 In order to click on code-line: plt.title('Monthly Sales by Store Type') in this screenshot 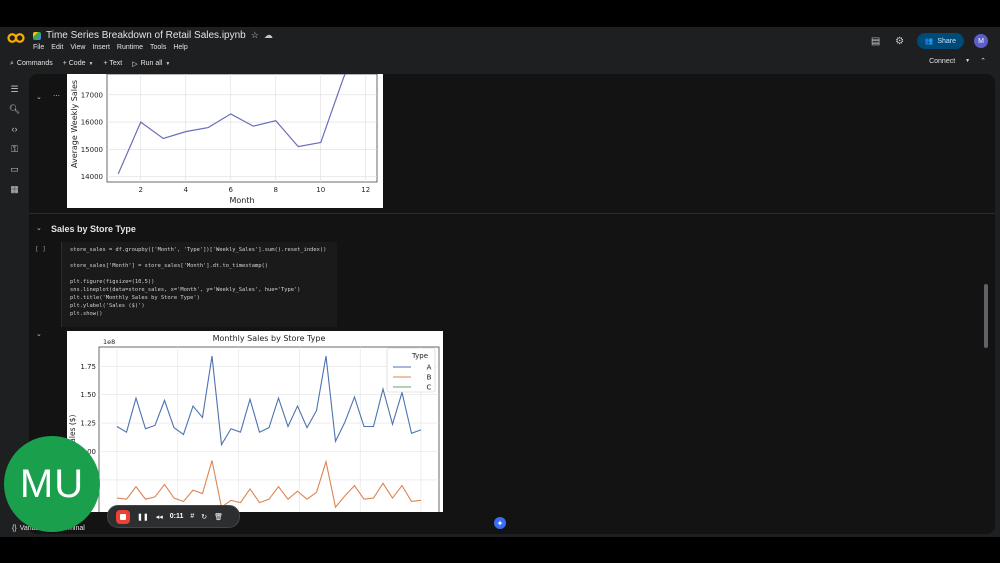, I will do `click(135, 298)`.